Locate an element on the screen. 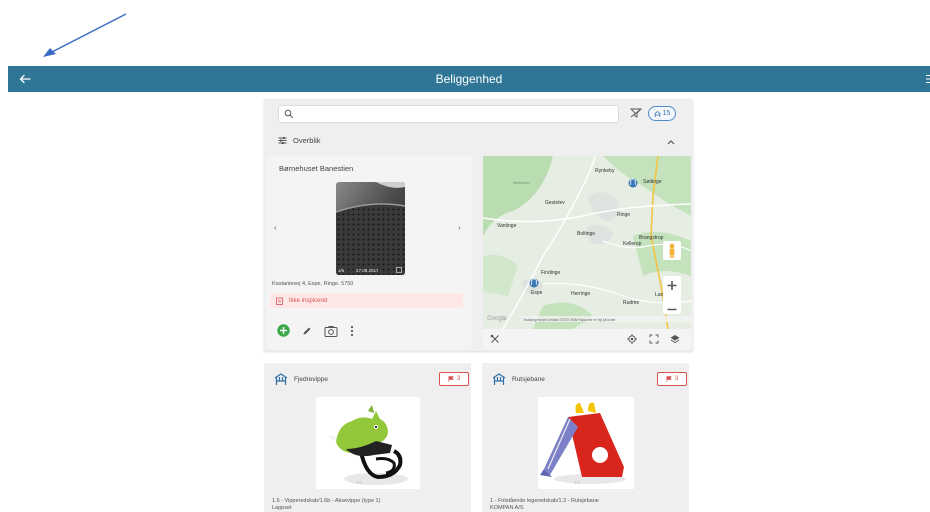 The image size is (930, 512). google-logo: Google is located at coordinates (497, 319).